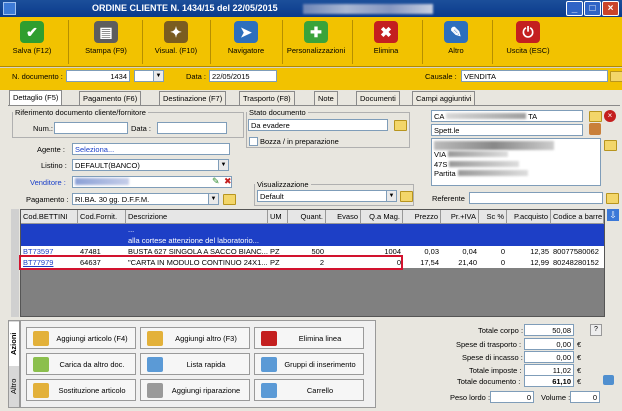 This screenshot has height=411, width=622. What do you see at coordinates (318, 125) in the screenshot?
I see `status-input: Da evadere` at bounding box center [318, 125].